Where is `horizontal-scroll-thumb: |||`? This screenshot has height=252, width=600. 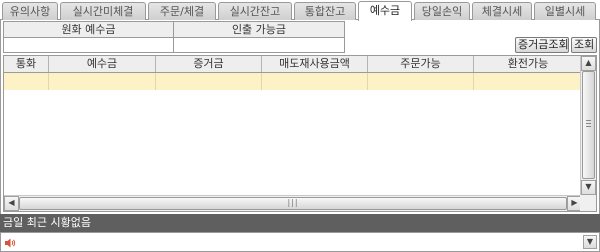 horizontal-scroll-thumb: ||| is located at coordinates (293, 203).